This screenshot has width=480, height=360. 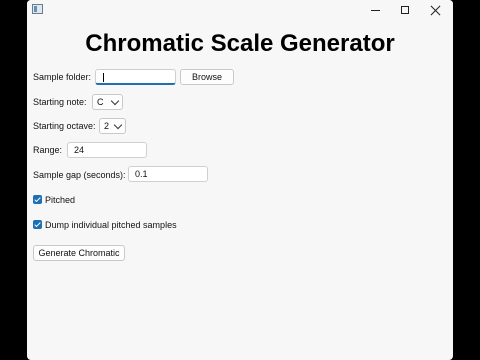 I want to click on window-app-icon, so click(x=37, y=9).